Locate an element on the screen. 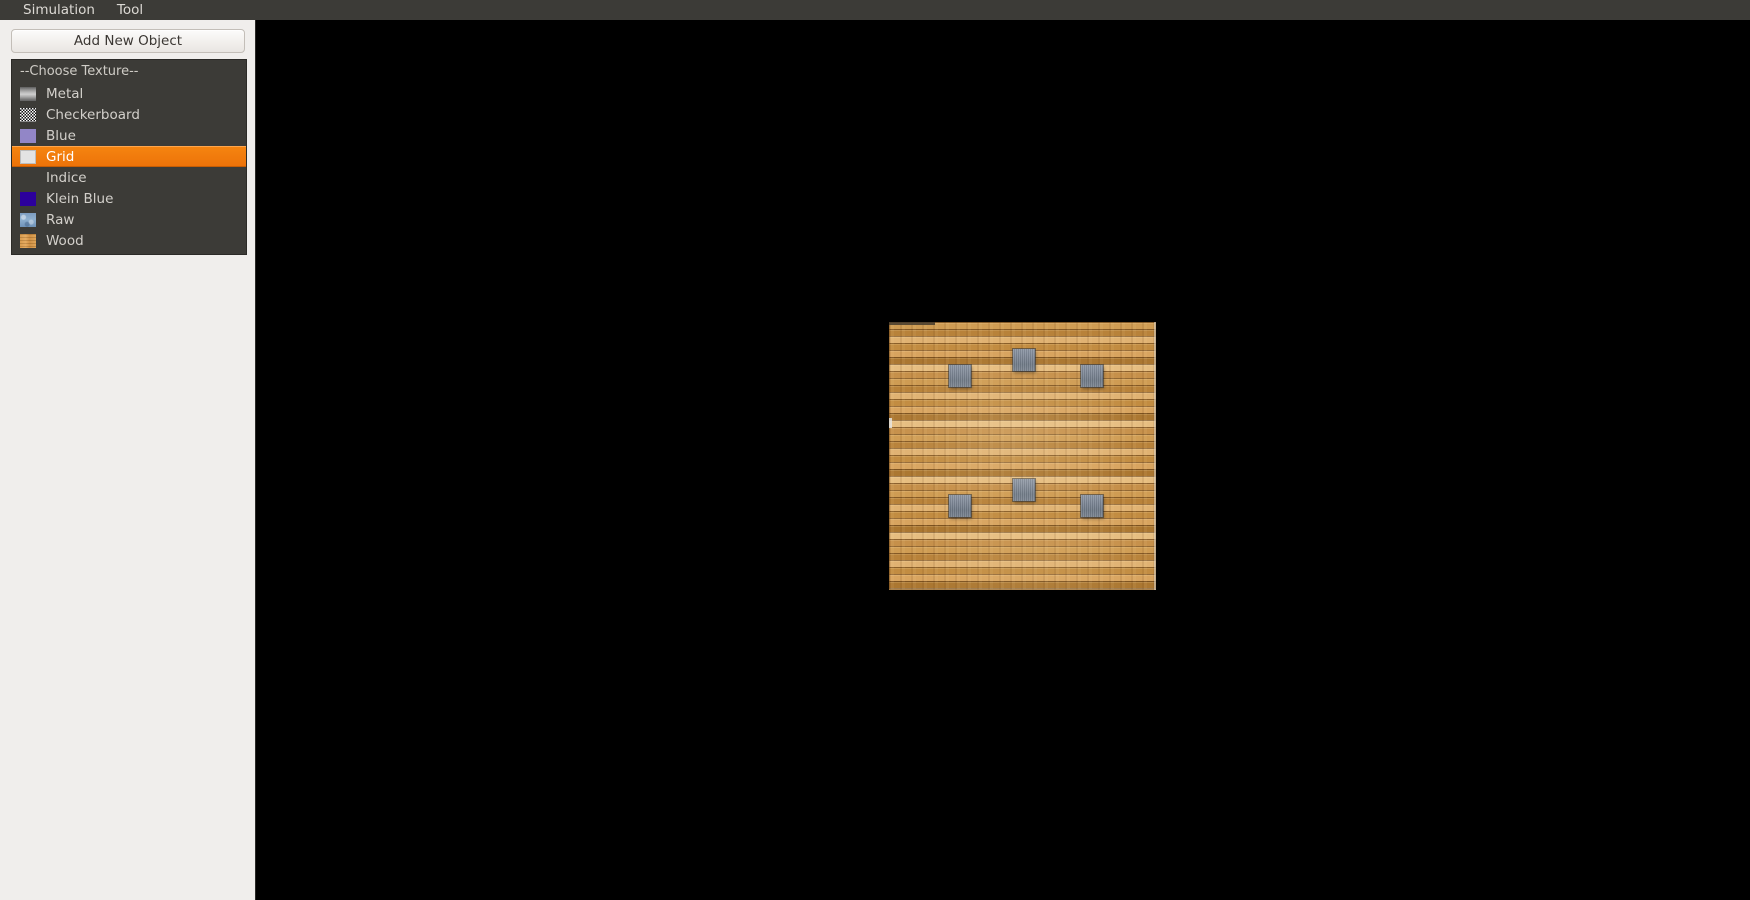 Image resolution: width=1750 pixels, height=900 pixels. texture-item-label: Klein Blue is located at coordinates (80, 198).